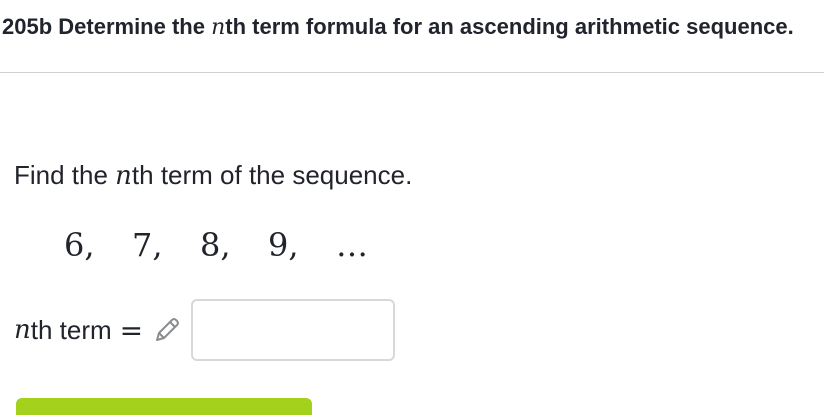 The image size is (824, 415). Describe the element at coordinates (147, 245) in the screenshot. I see `sequence-term: 7,` at that location.